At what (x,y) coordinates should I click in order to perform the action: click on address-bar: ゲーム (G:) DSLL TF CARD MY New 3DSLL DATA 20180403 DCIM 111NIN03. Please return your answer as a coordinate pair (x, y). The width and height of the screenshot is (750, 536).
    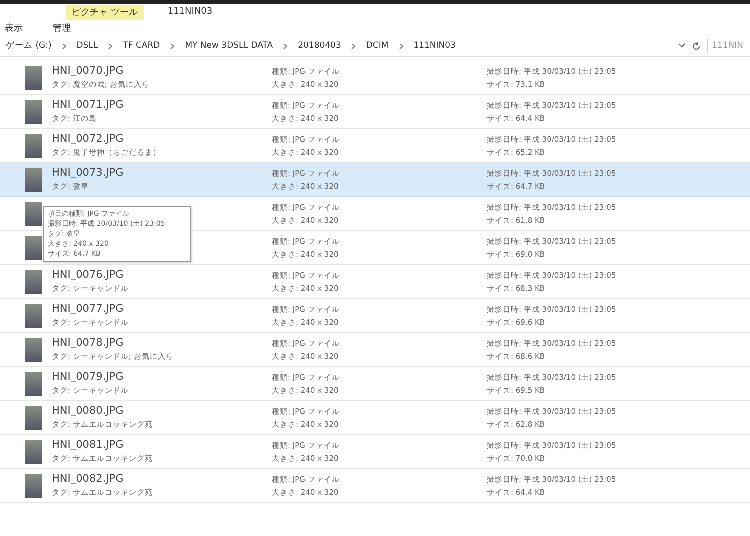
    Looking at the image, I should click on (338, 46).